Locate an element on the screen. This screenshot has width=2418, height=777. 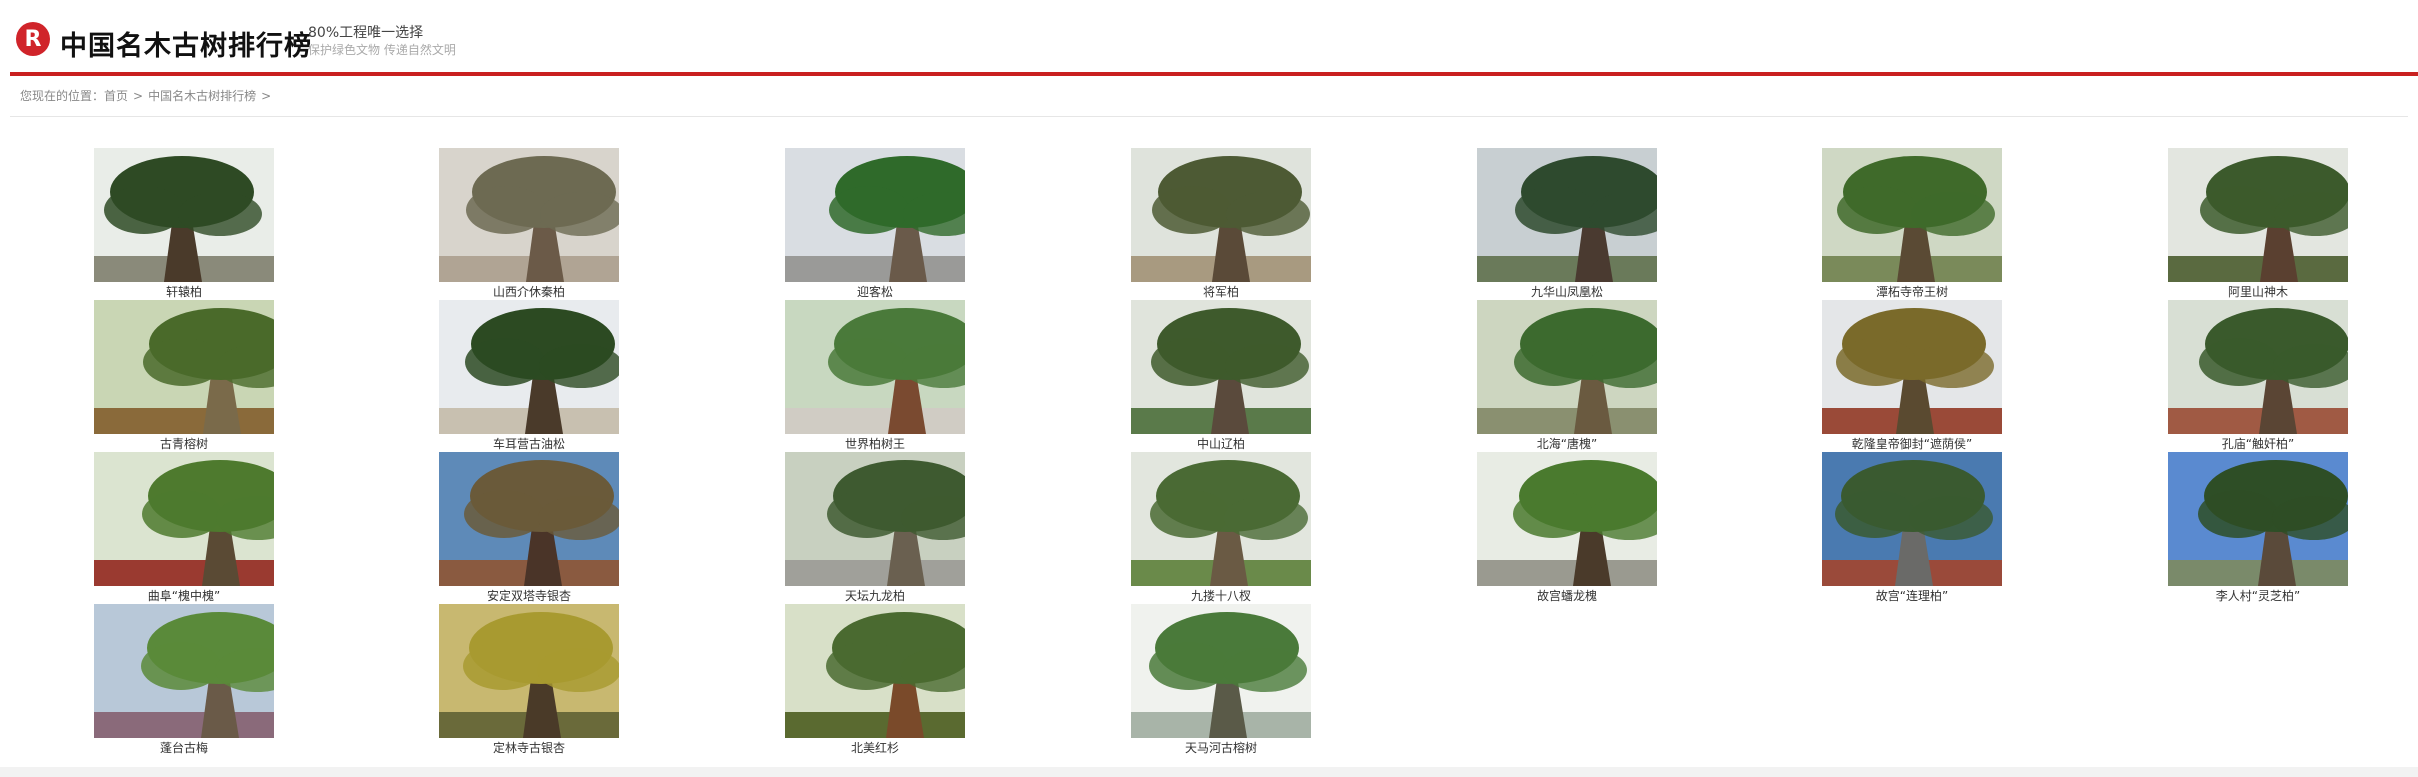
tree-name: 定林寺古银杏 is located at coordinates (529, 747).